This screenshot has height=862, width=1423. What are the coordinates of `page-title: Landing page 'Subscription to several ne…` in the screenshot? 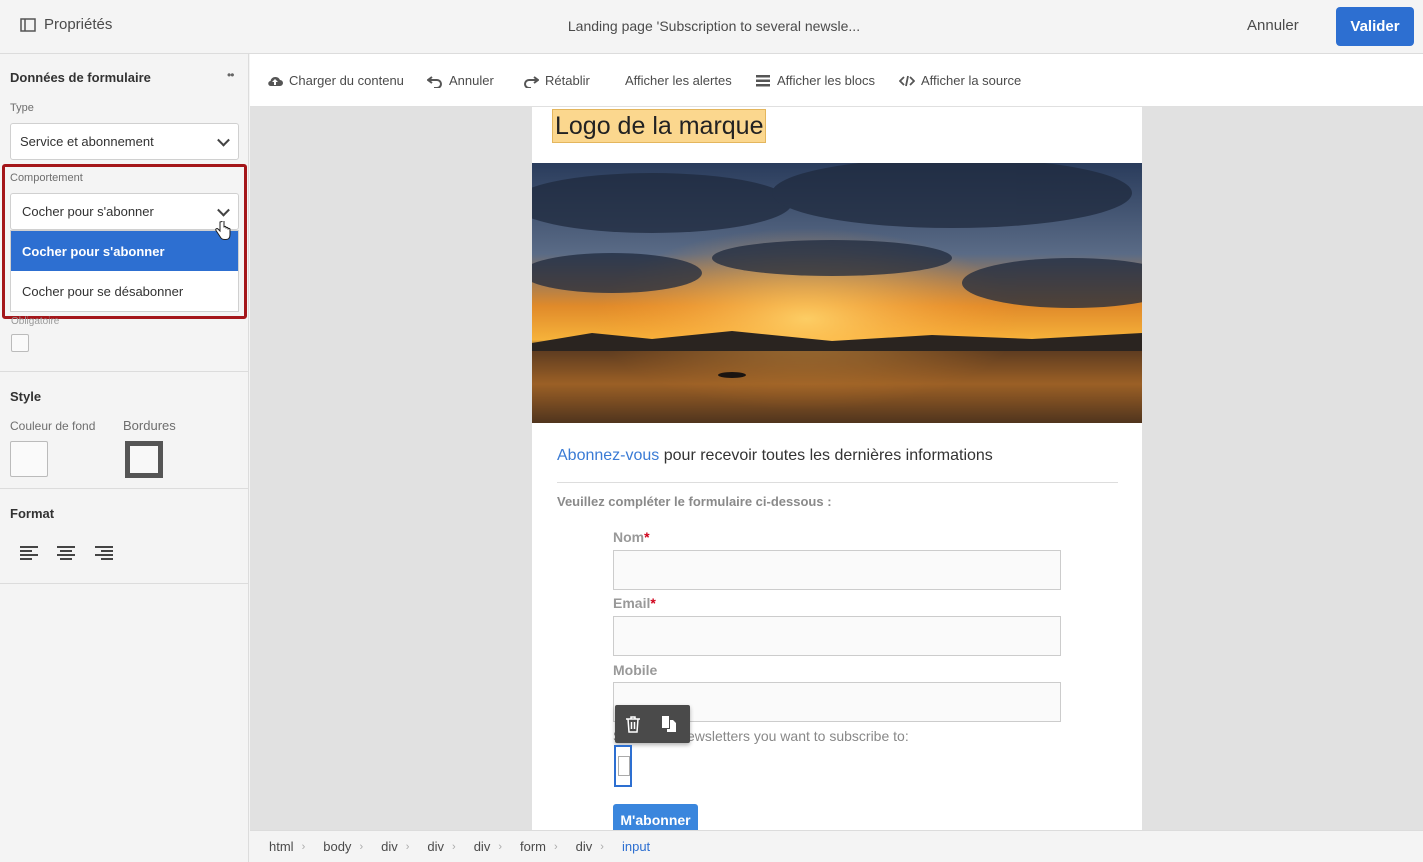 It's located at (714, 26).